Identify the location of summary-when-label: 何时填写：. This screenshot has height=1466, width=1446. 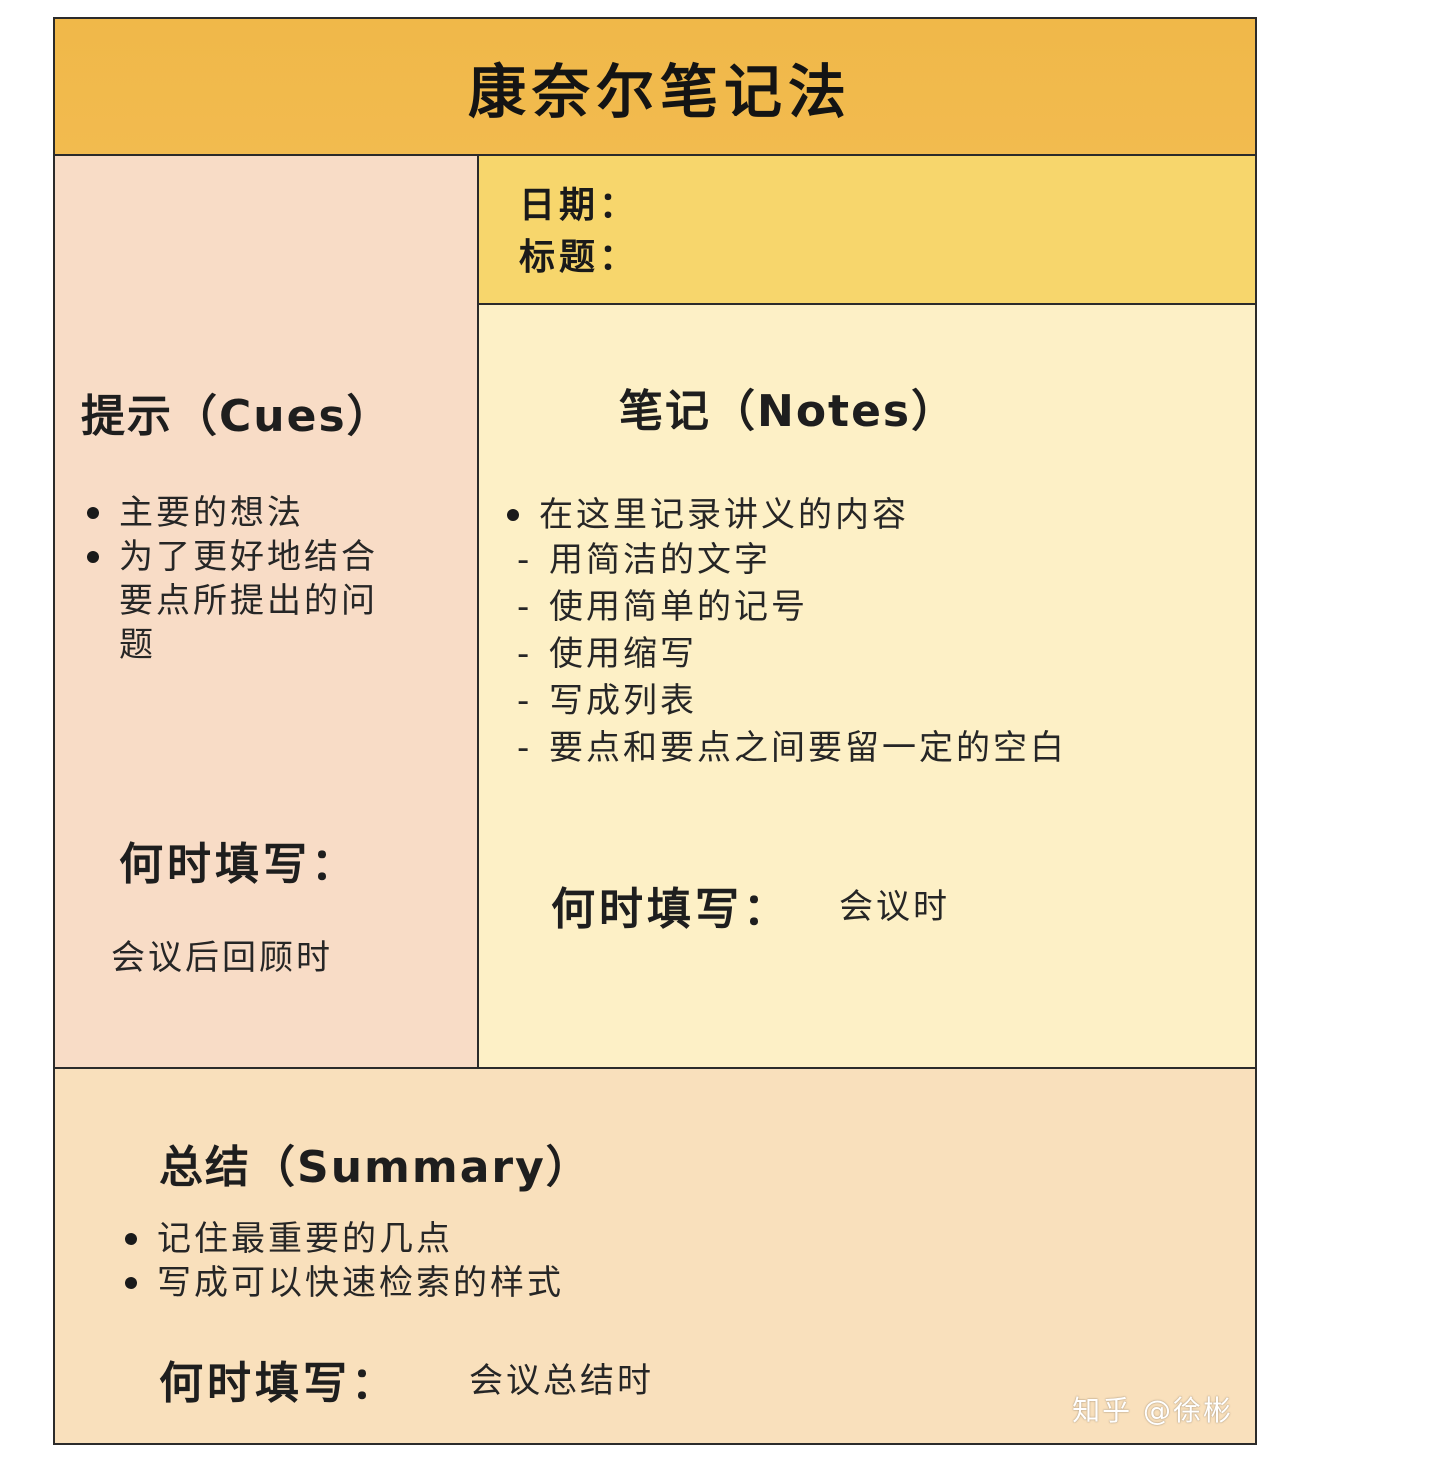
(279, 1383).